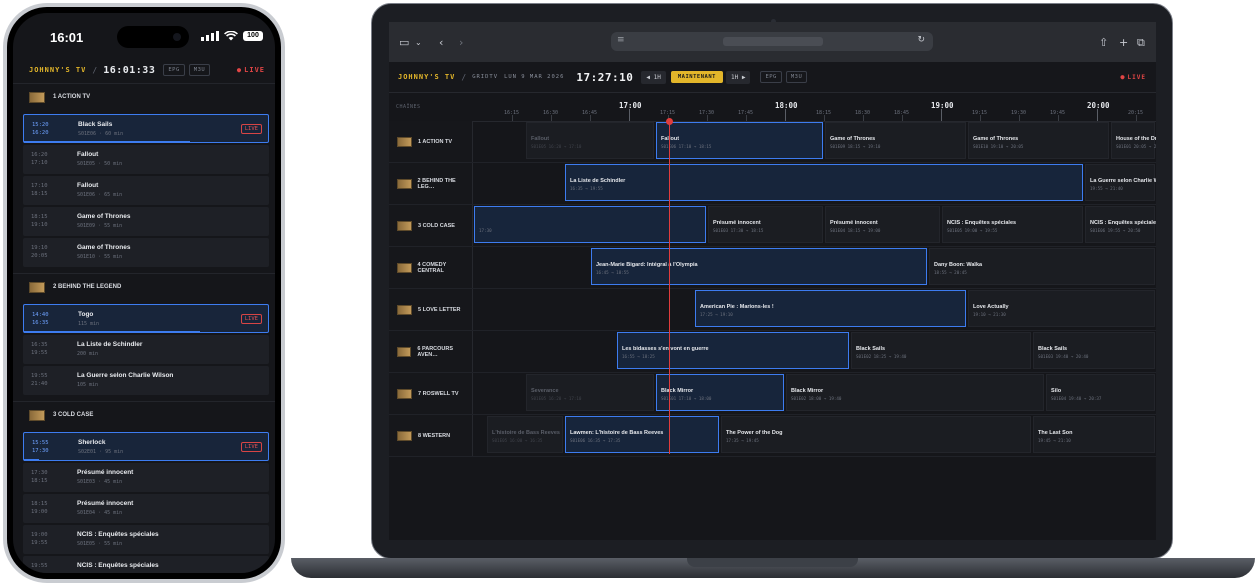 The image size is (1256, 587). Describe the element at coordinates (1094, 434) in the screenshot. I see `program-block: The Last Son 19:45 → 21:10` at that location.